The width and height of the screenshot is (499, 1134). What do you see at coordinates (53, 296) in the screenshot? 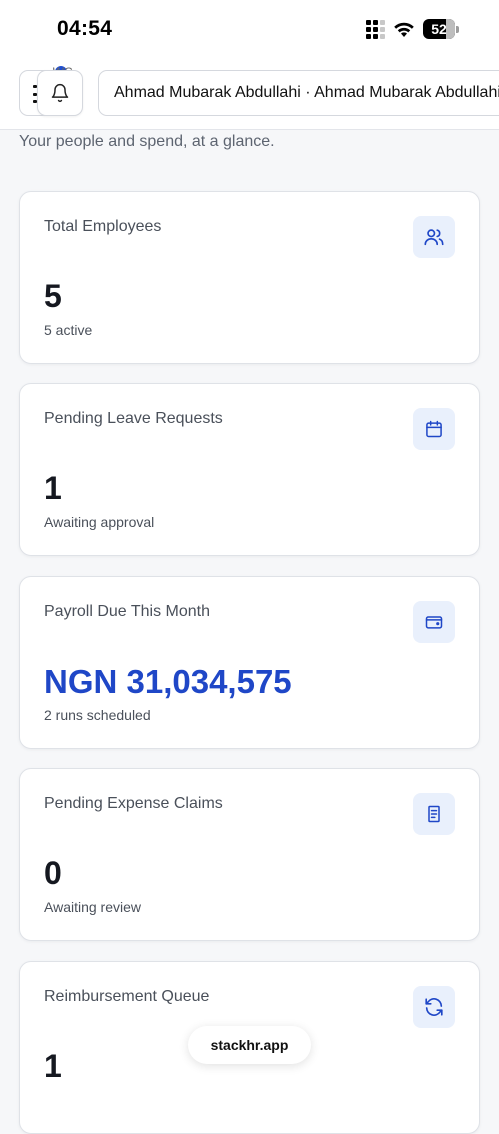
I see `stat-card-value: 5` at bounding box center [53, 296].